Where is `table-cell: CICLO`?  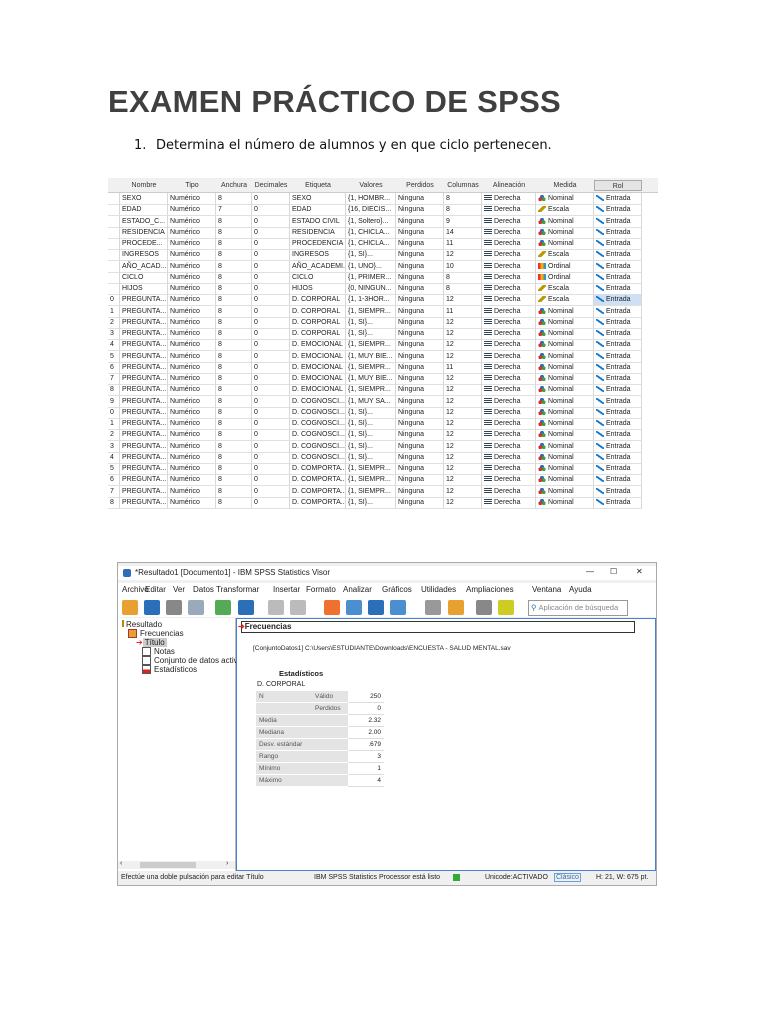 table-cell: CICLO is located at coordinates (318, 277).